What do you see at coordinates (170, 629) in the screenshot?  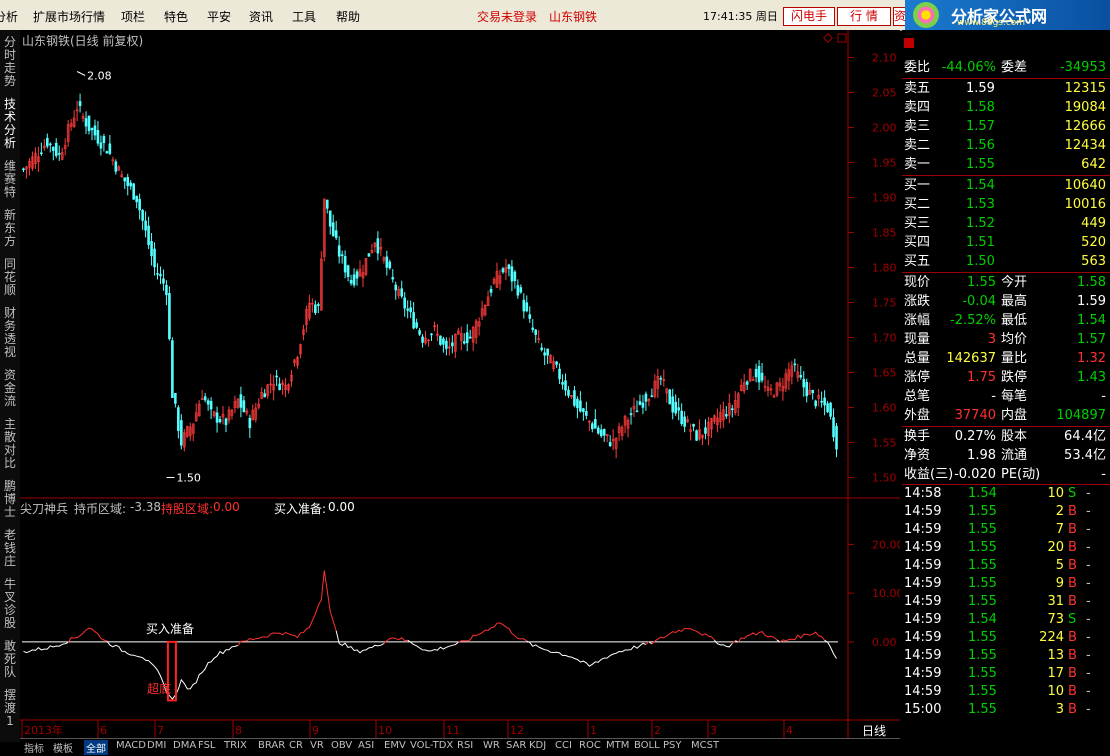 I see `buy-ready-annotation: 买入准备` at bounding box center [170, 629].